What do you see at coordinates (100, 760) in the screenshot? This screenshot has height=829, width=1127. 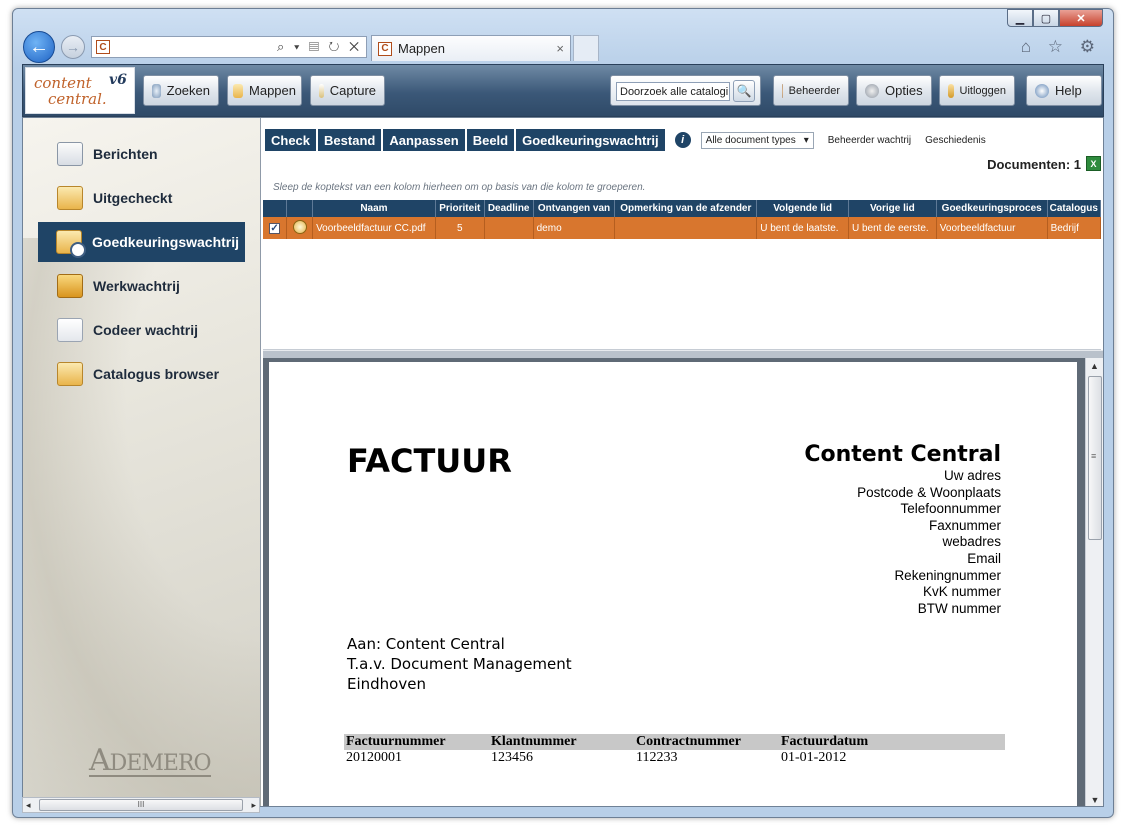 I see `ademero-logo-a: A` at bounding box center [100, 760].